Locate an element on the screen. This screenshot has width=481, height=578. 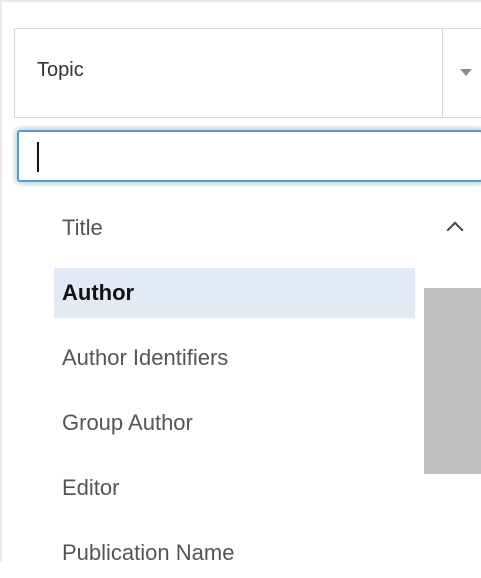
option-author: Author is located at coordinates (234, 293).